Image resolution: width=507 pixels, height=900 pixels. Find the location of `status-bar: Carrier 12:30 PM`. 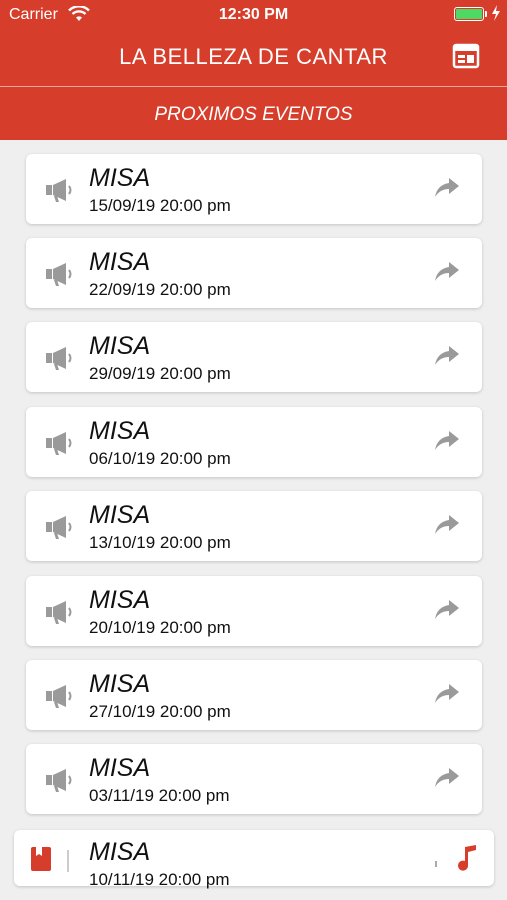

status-bar: Carrier 12:30 PM is located at coordinates (253, 15).